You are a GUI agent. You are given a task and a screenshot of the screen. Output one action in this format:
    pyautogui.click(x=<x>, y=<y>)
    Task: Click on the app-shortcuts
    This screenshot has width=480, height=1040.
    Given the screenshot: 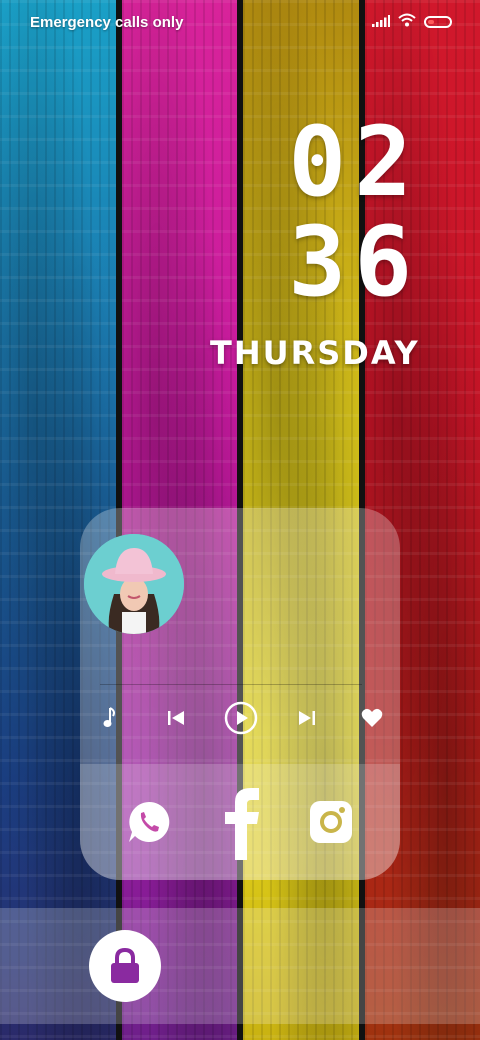 What is the action you would take?
    pyautogui.click(x=240, y=822)
    